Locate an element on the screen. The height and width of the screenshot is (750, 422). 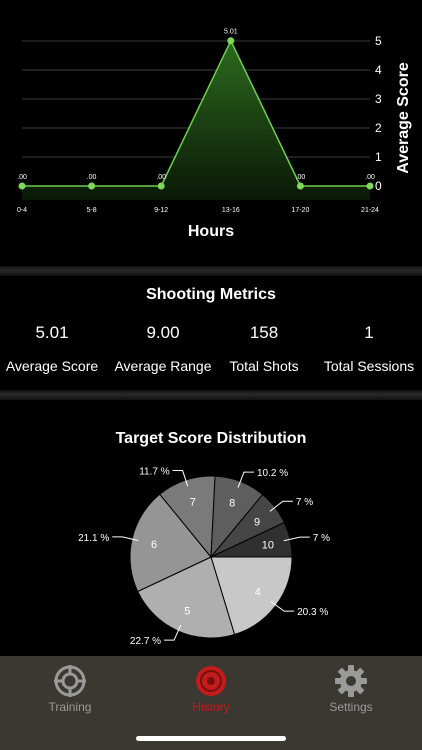
slice-percent-label: 10.2 % is located at coordinates (272, 473).